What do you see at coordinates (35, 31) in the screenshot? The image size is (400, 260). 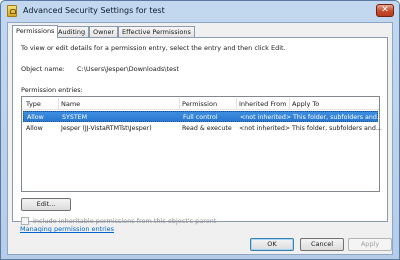 I see `tab-permissions: Permissions` at bounding box center [35, 31].